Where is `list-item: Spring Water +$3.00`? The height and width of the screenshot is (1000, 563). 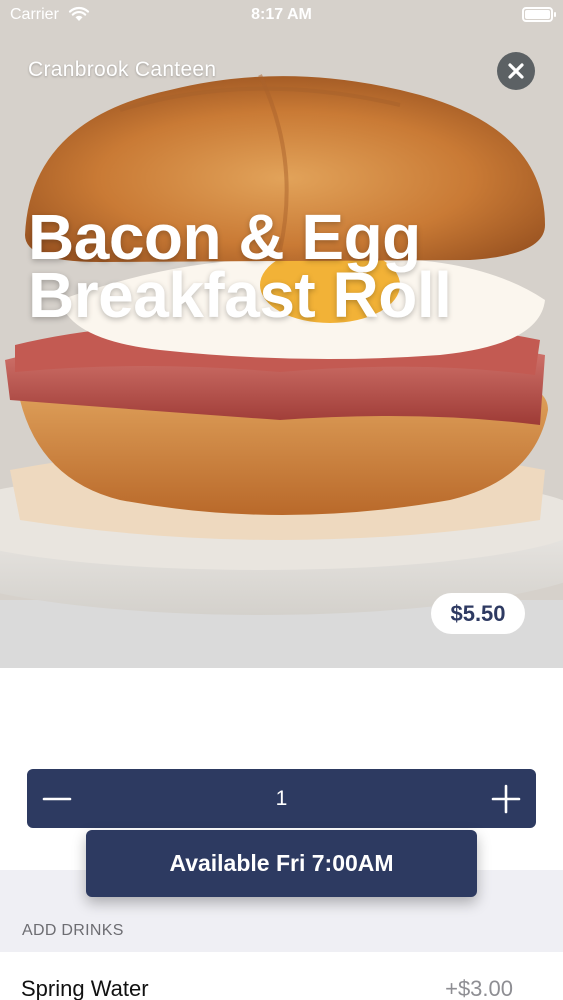 list-item: Spring Water +$3.00 is located at coordinates (281, 976).